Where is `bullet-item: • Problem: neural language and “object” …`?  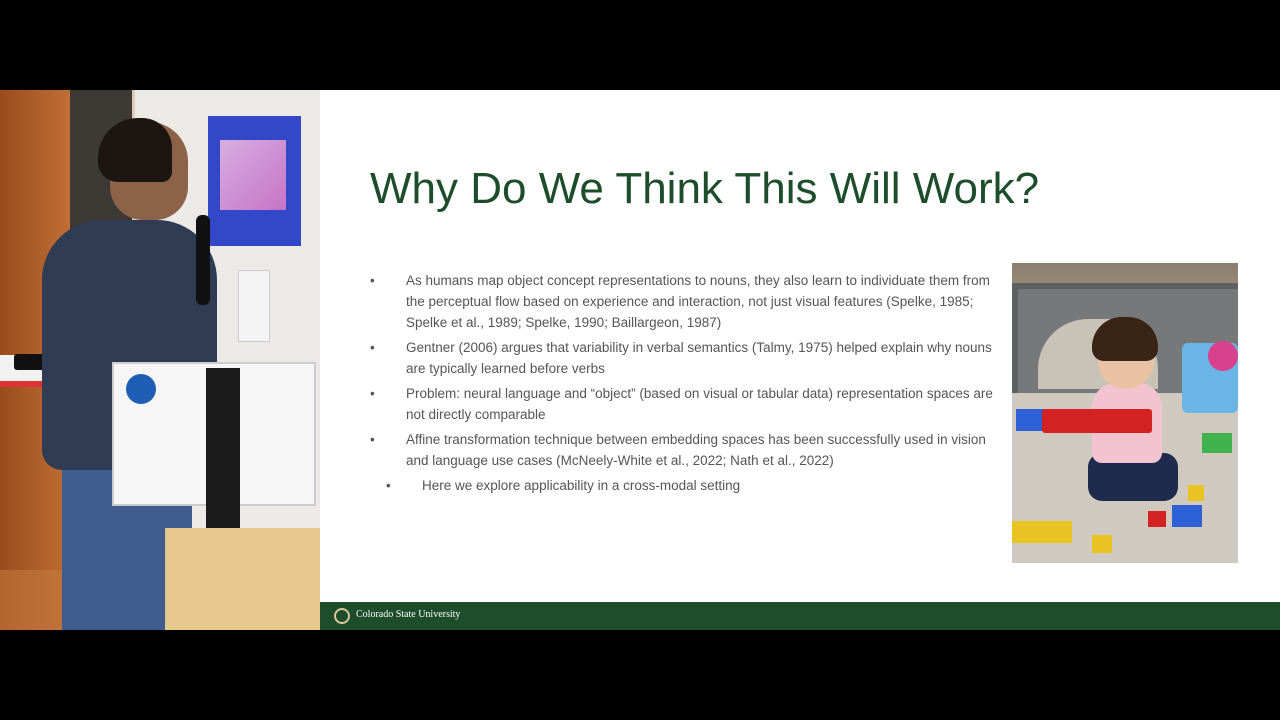
bullet-item: • Problem: neural language and “object” … is located at coordinates (683, 404).